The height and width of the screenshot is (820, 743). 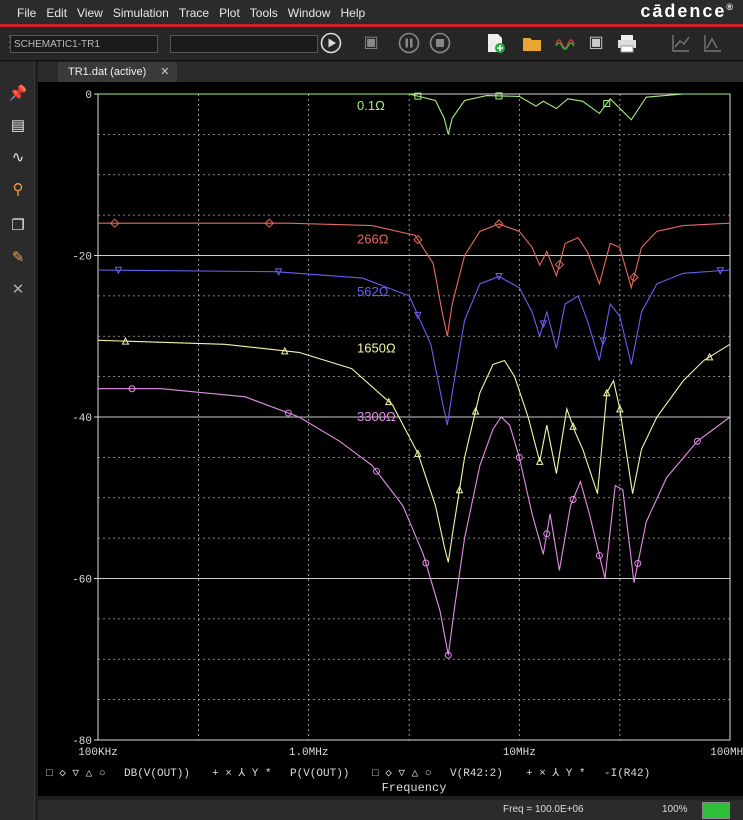 I want to click on status-zoom: 100%, so click(x=675, y=809).